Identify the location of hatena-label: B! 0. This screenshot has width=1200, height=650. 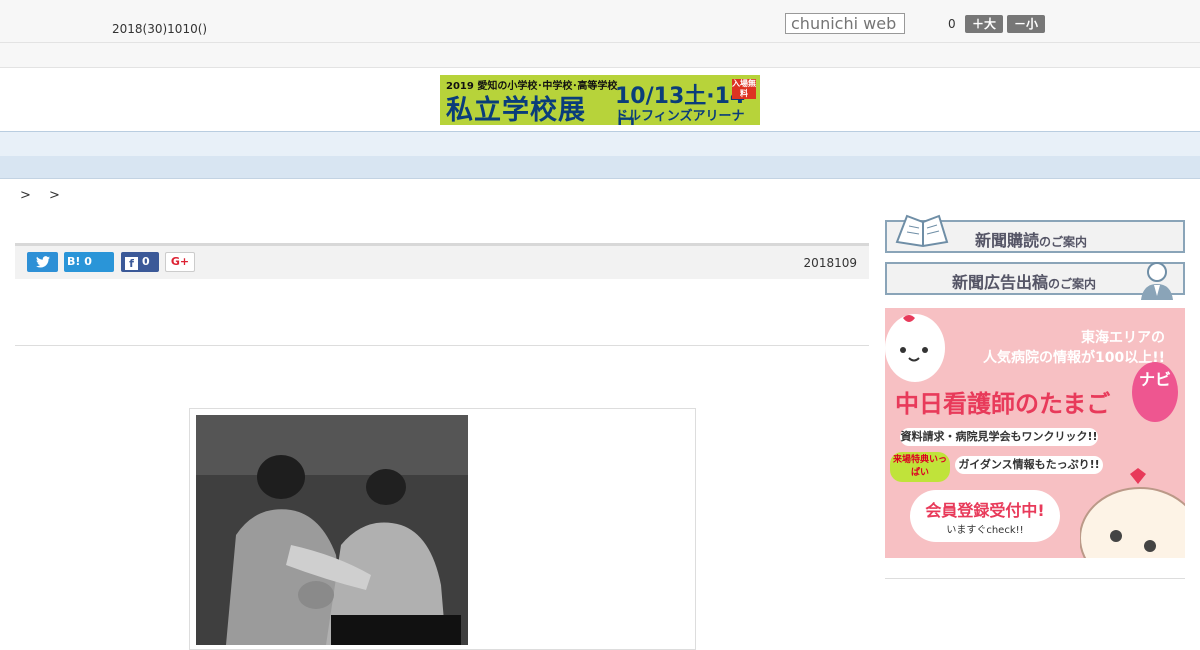
(79, 261).